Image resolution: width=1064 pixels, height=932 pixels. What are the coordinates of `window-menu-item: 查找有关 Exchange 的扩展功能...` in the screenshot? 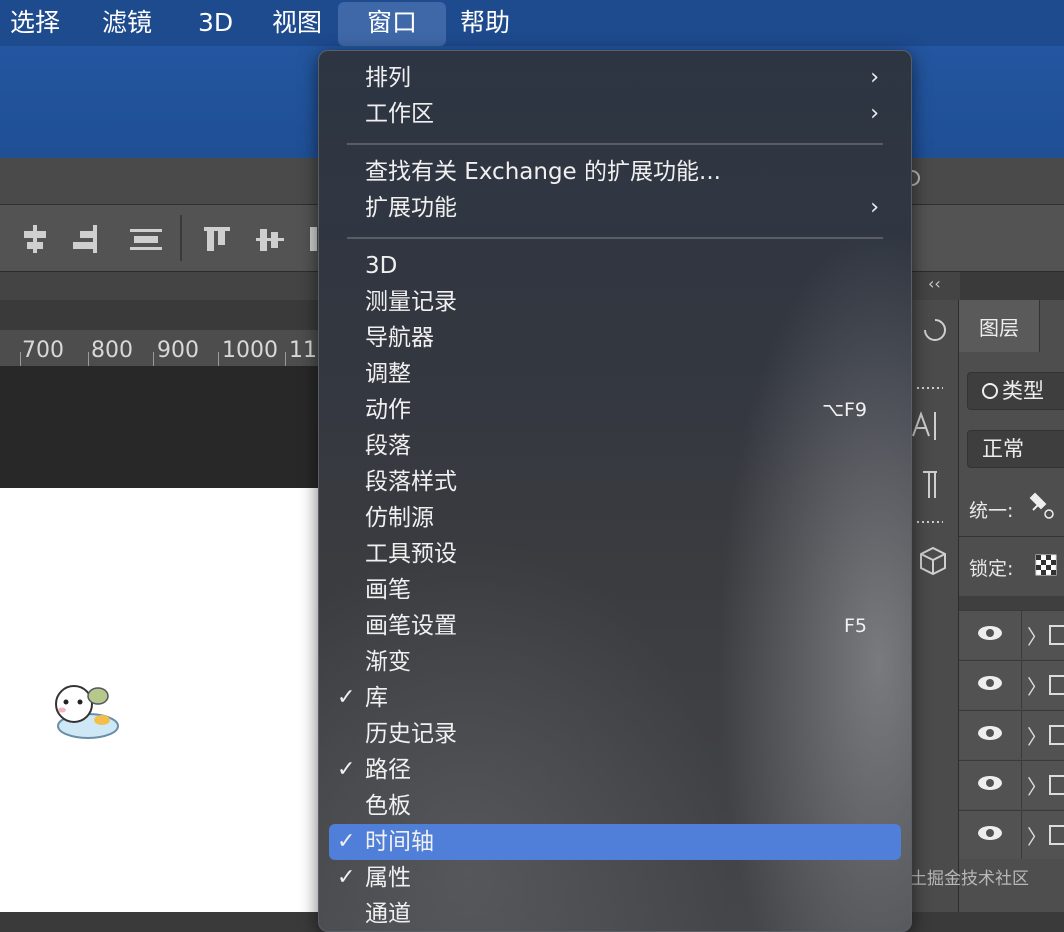 It's located at (615, 172).